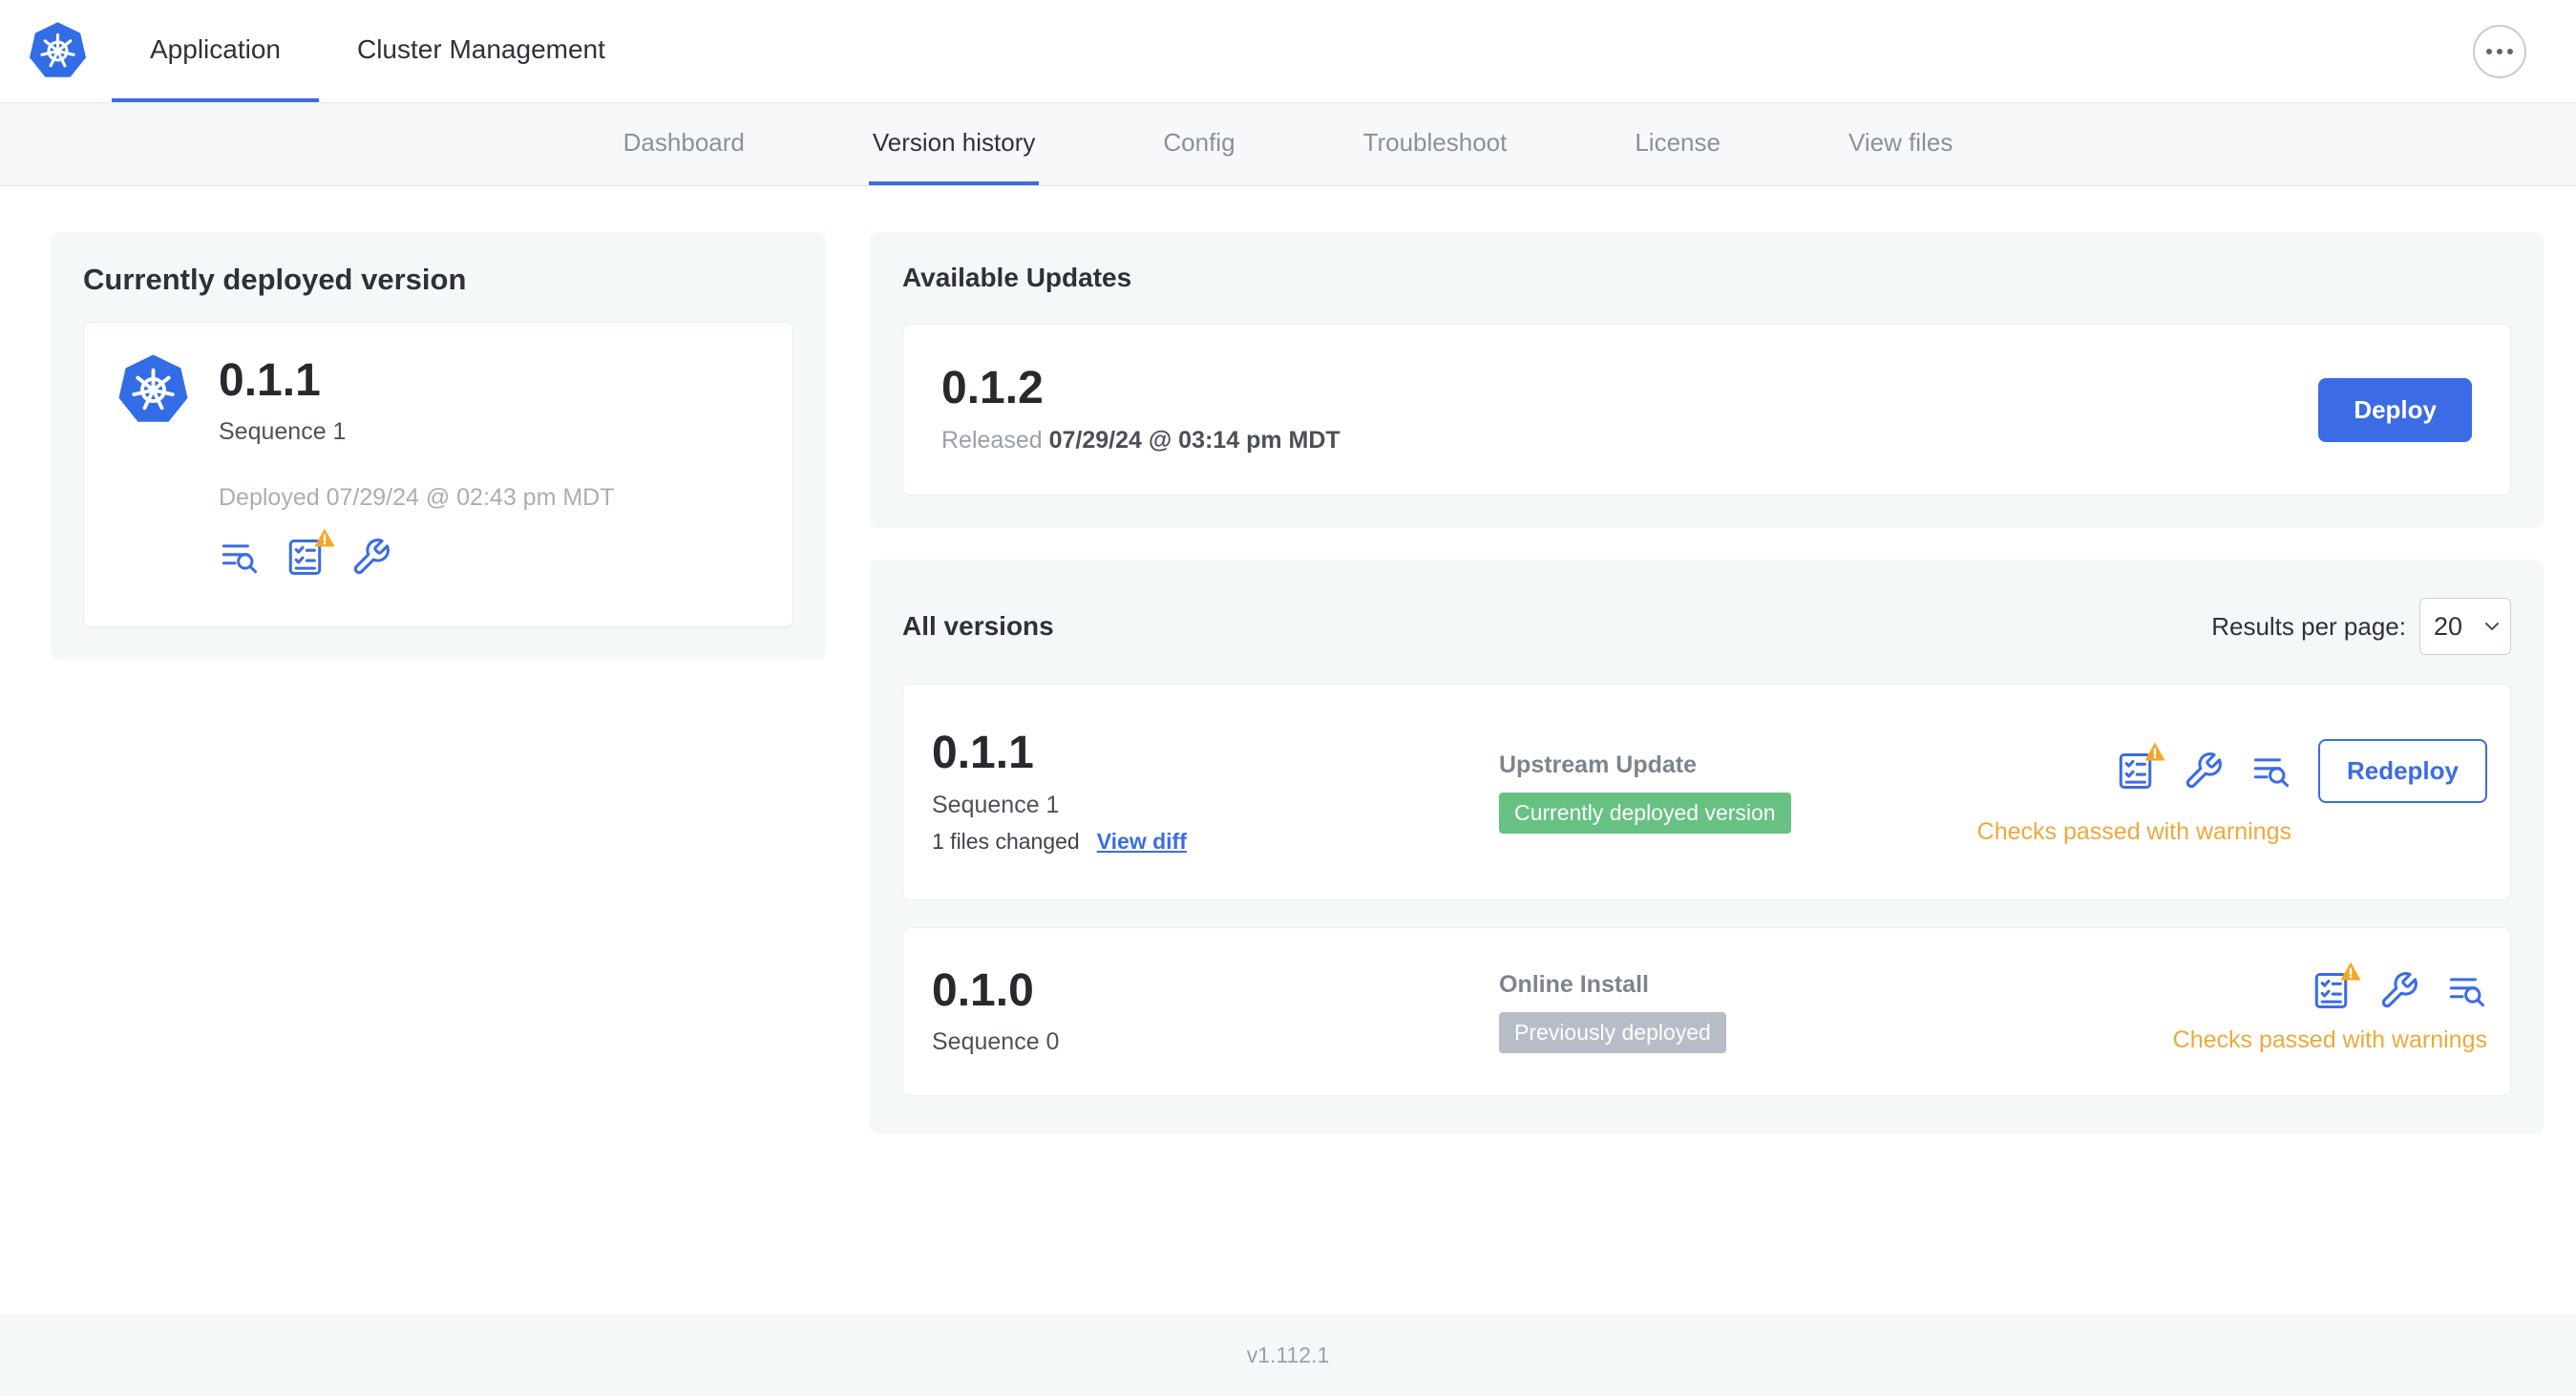 The width and height of the screenshot is (2576, 1396). Describe the element at coordinates (2395, 409) in the screenshot. I see `deploy-button: Deploy` at that location.